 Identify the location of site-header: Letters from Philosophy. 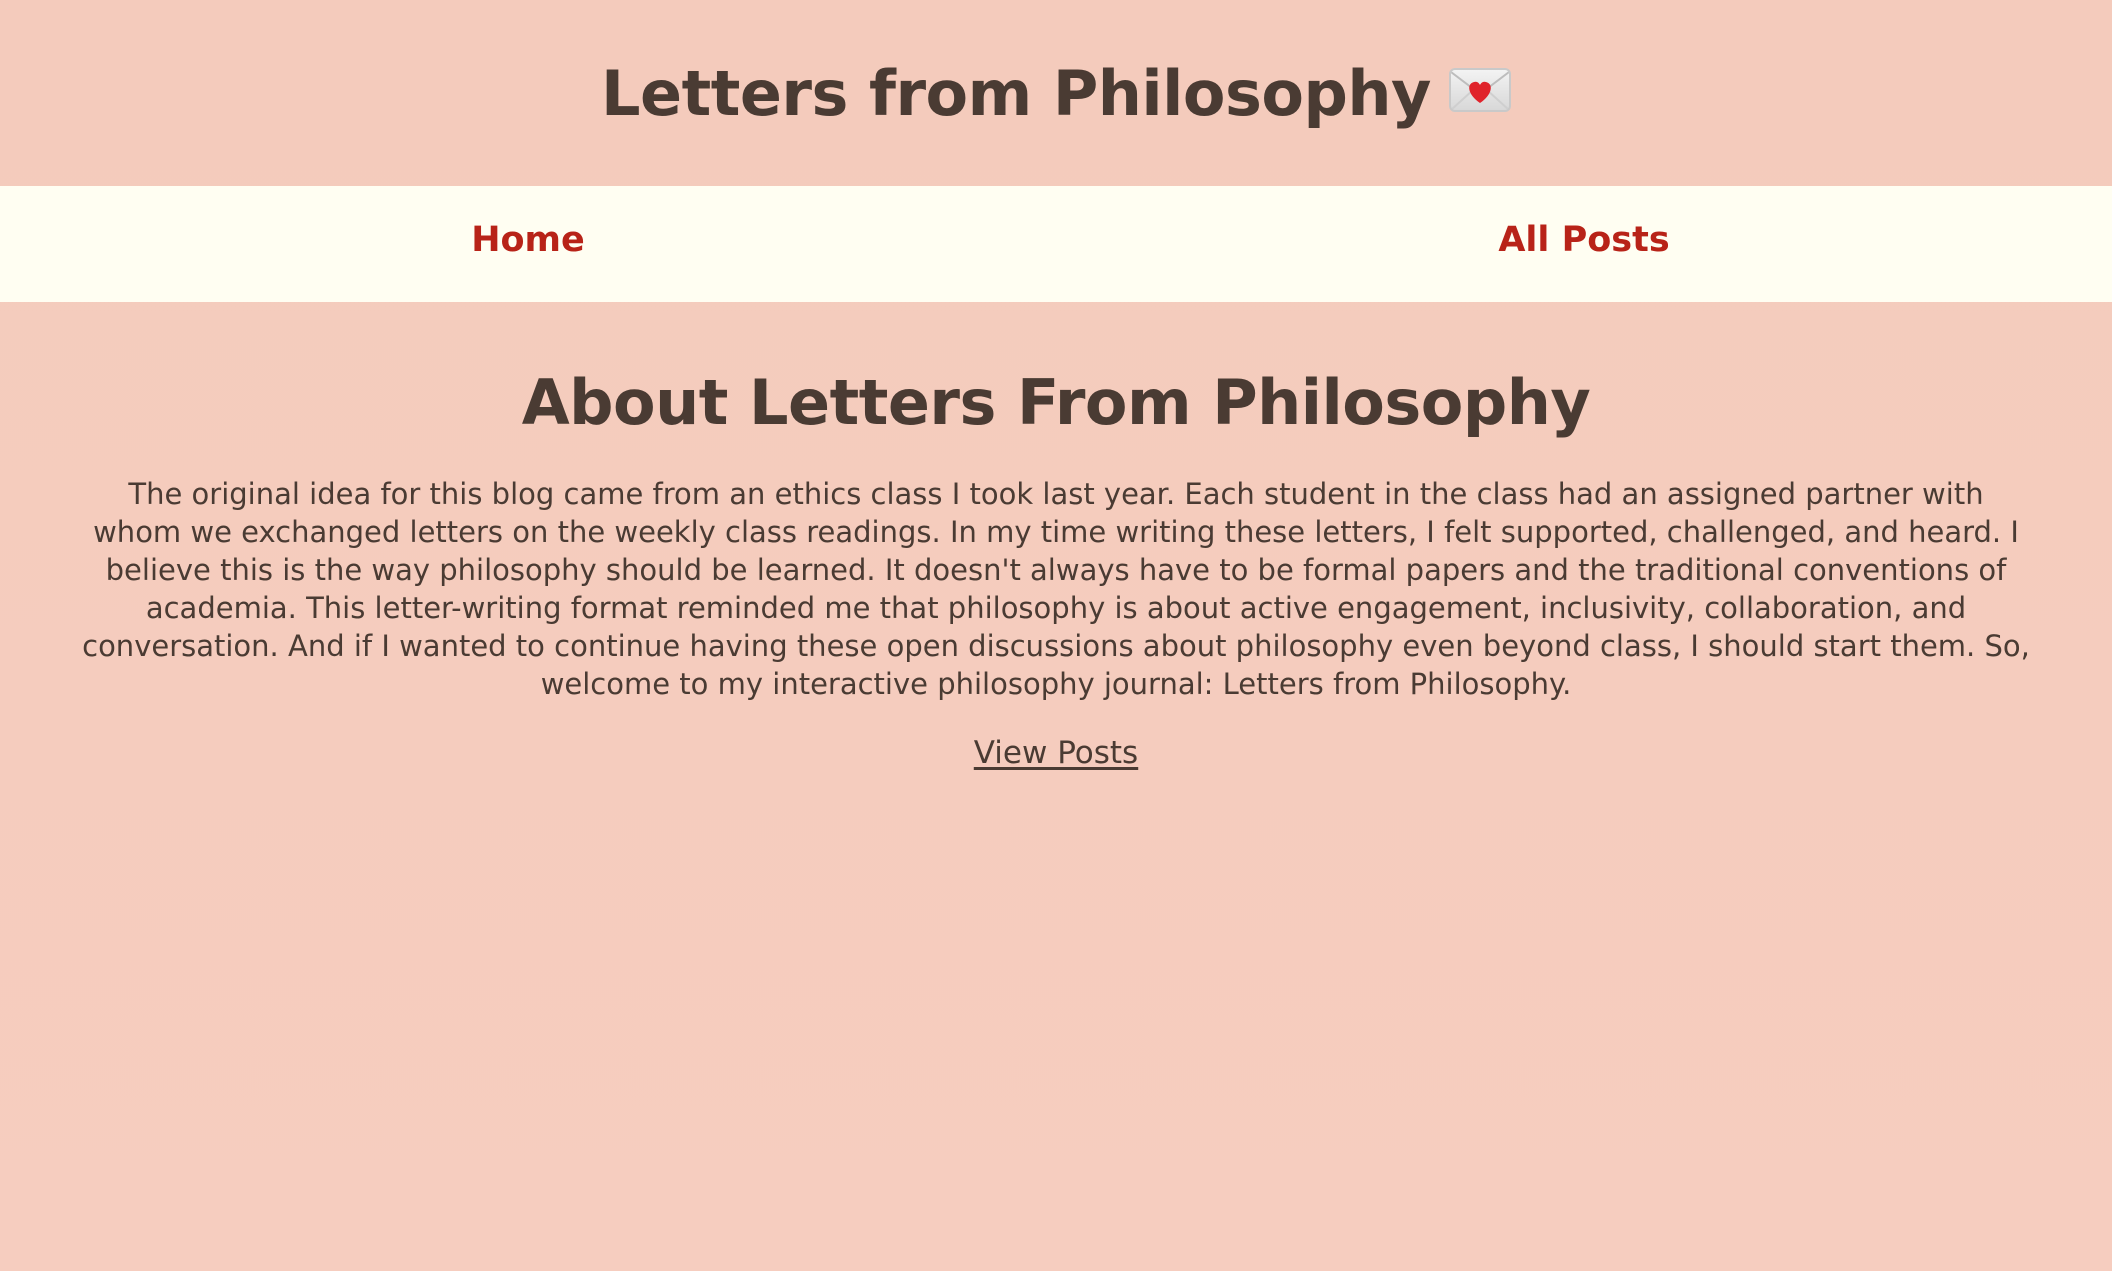
(1056, 93).